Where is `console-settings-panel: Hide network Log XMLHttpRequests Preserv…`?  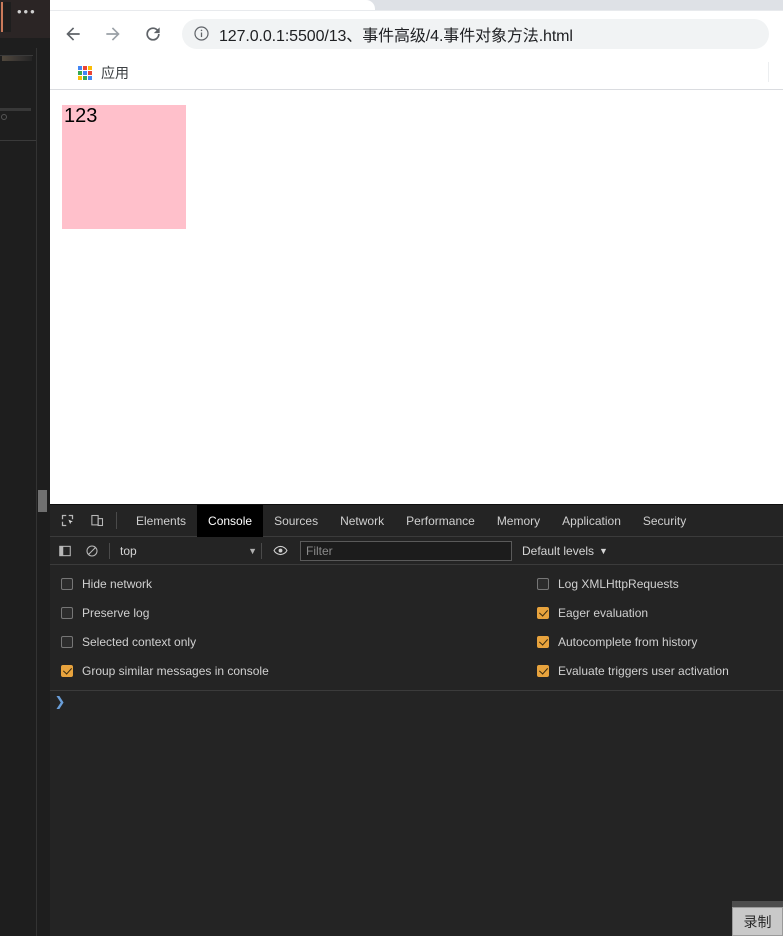 console-settings-panel: Hide network Log XMLHttpRequests Preserv… is located at coordinates (416, 628).